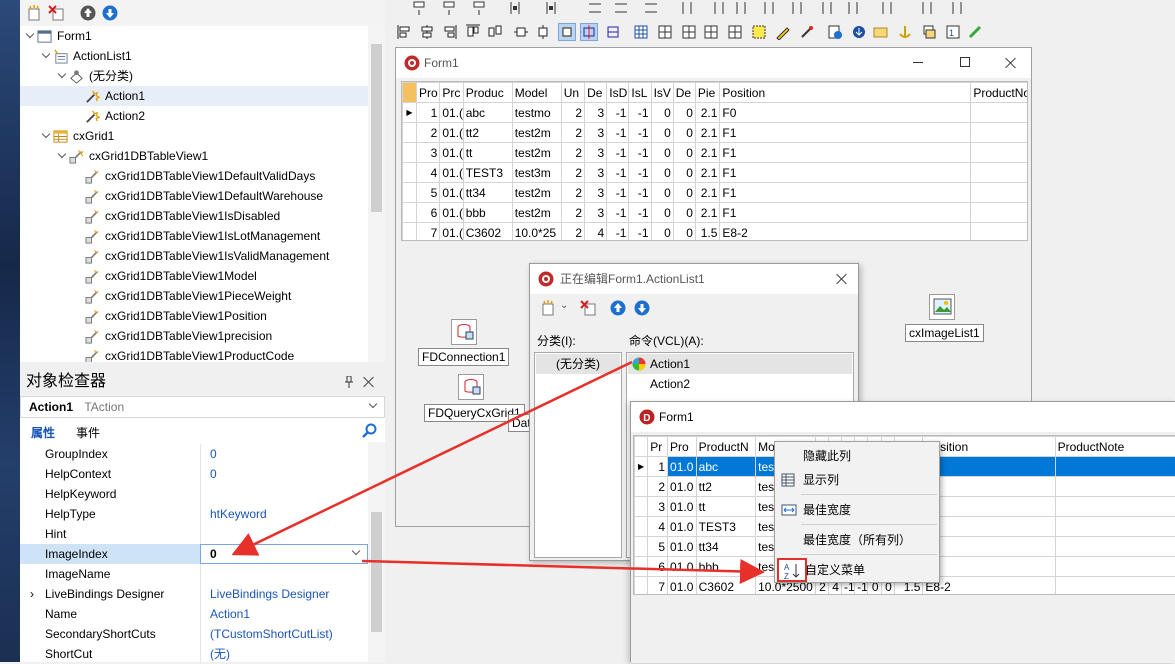 Image resolution: width=1175 pixels, height=664 pixels. What do you see at coordinates (194, 76) in the screenshot?
I see `tree-item-category-uncategorized: (无分类)` at bounding box center [194, 76].